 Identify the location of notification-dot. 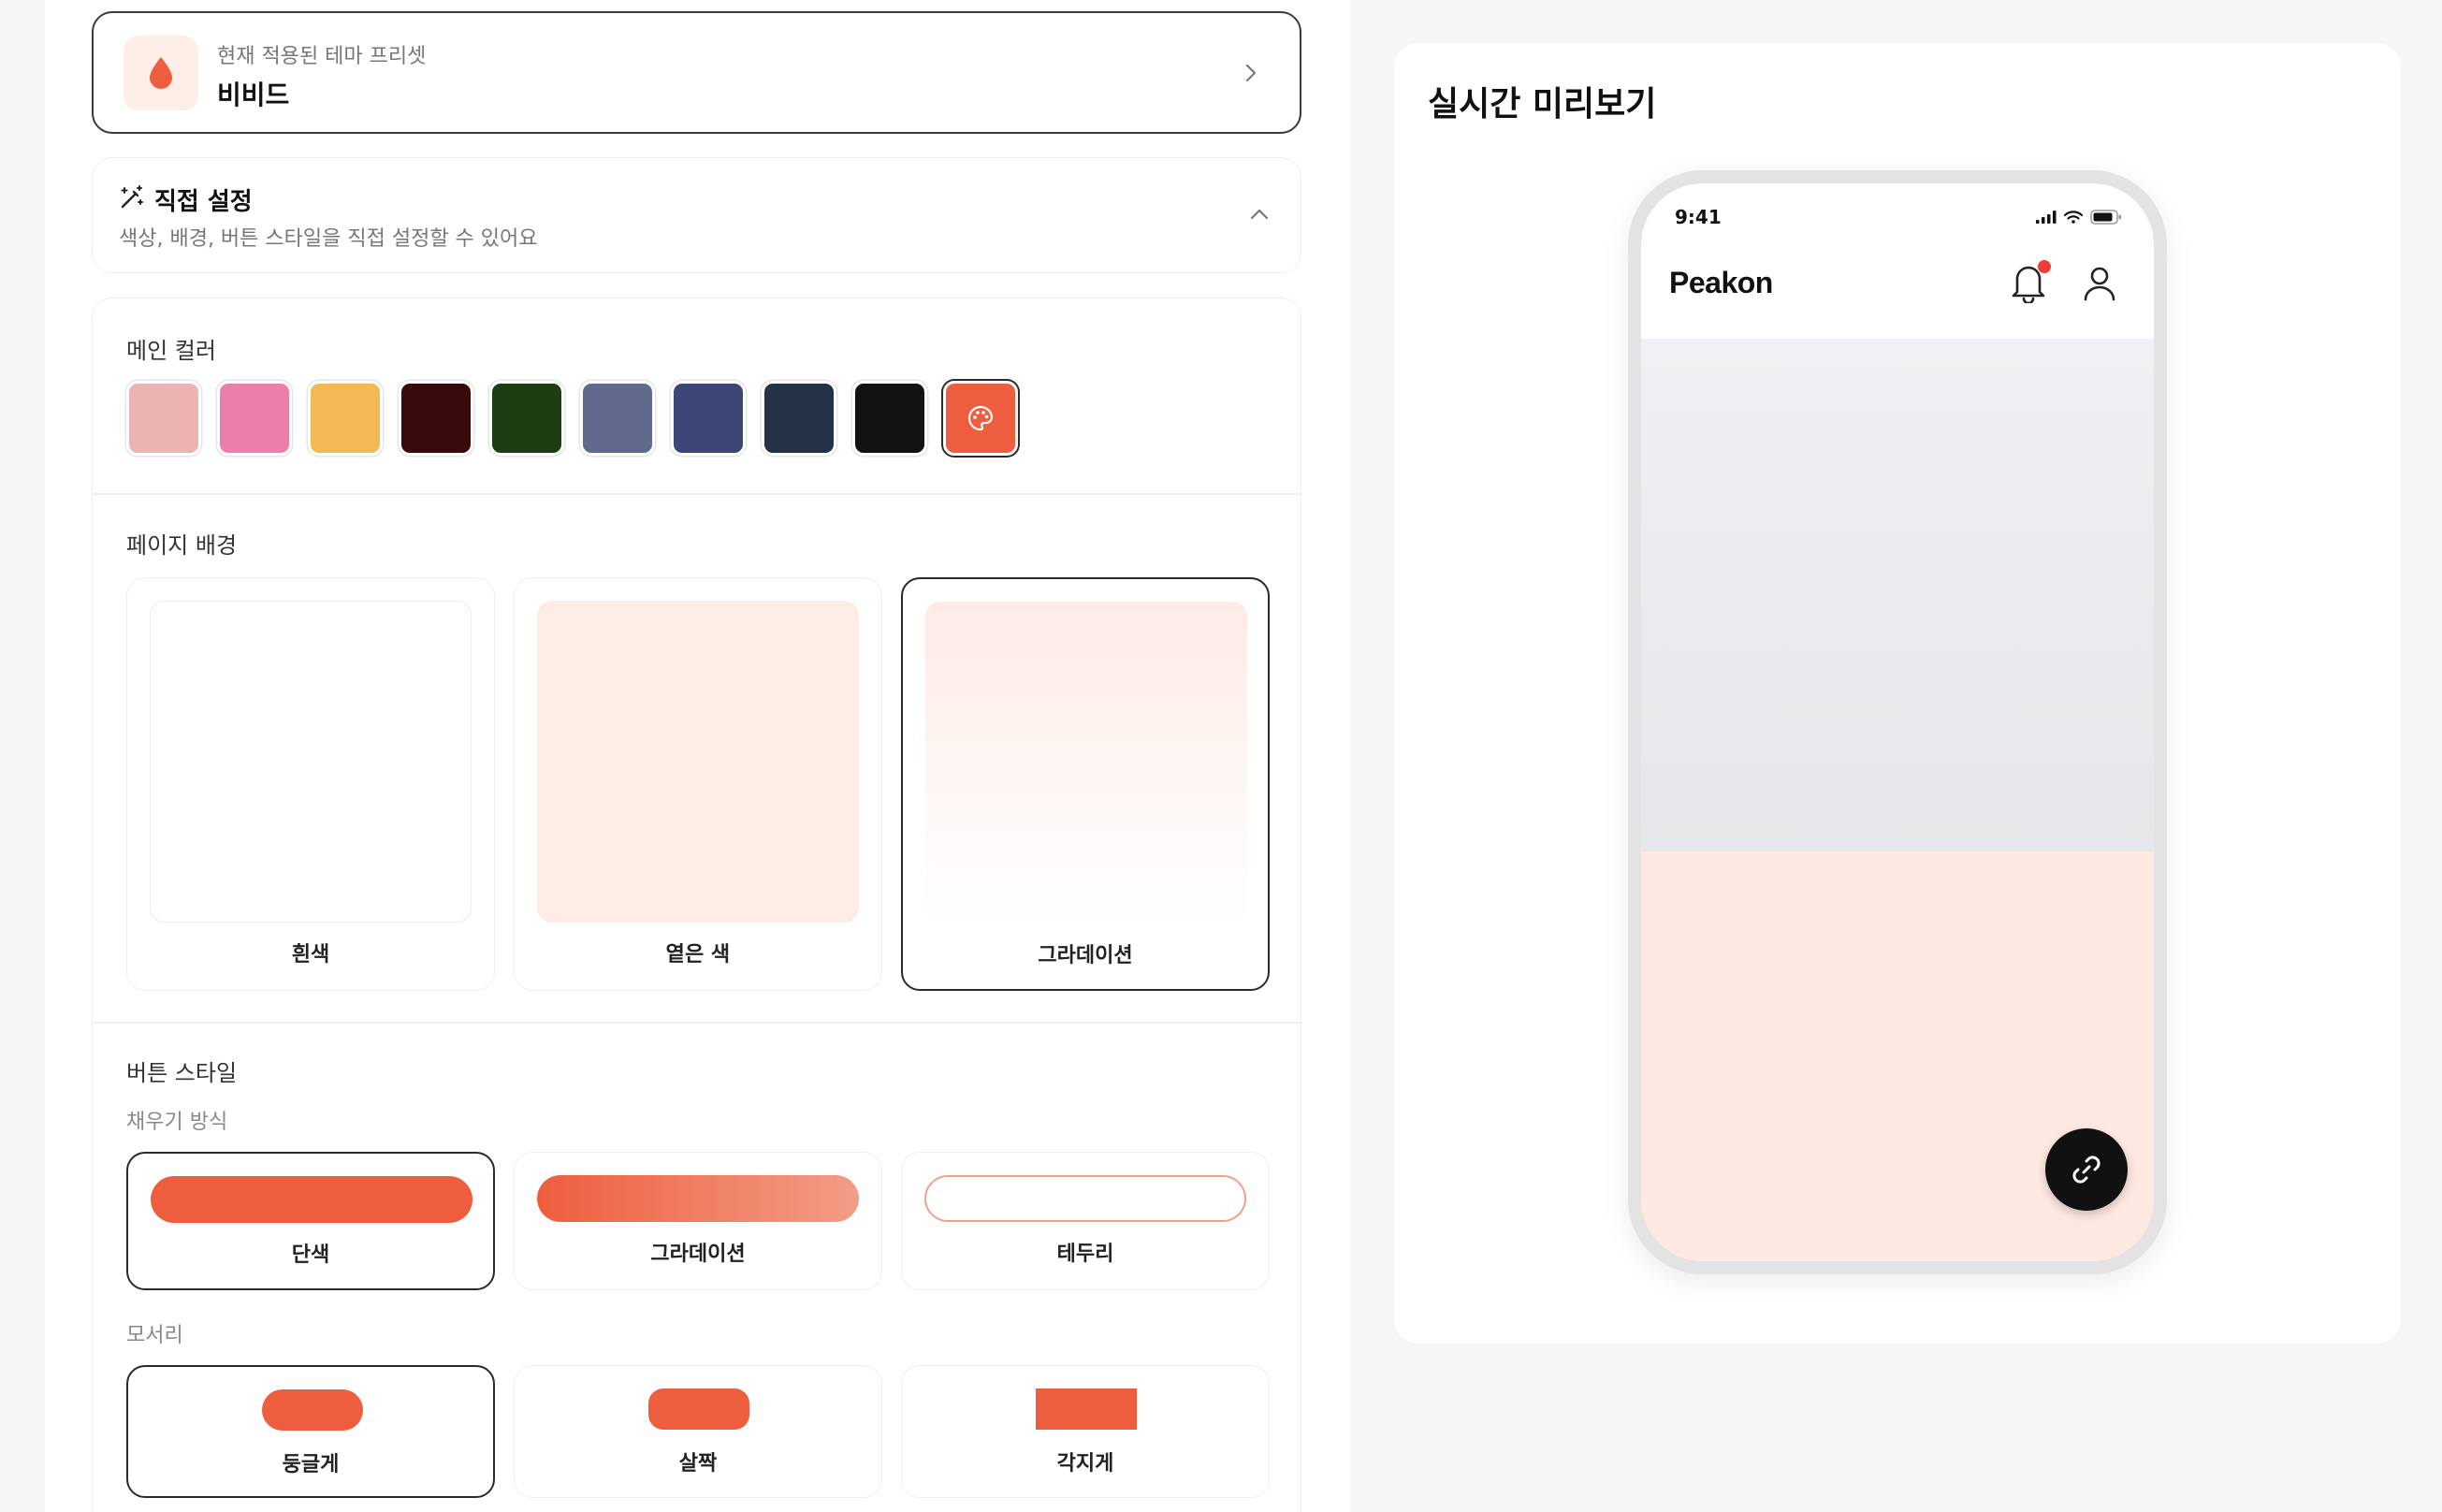
(2044, 267).